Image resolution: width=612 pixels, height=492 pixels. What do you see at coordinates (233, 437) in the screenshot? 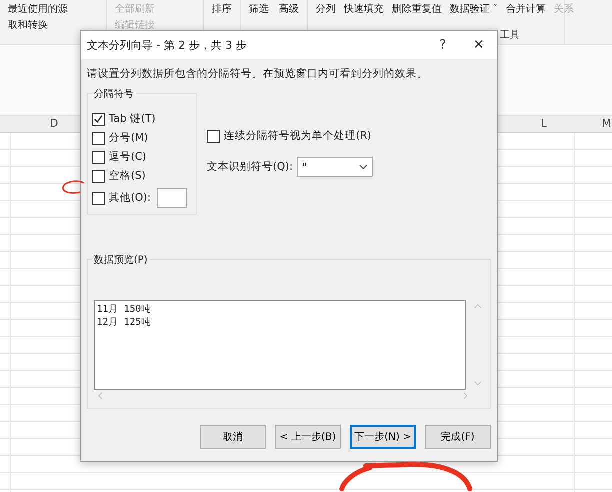
I see `dialog-button: 取消` at bounding box center [233, 437].